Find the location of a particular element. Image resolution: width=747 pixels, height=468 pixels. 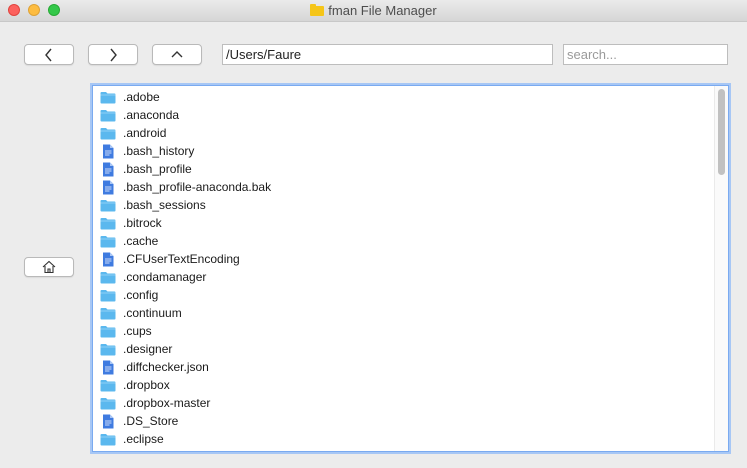

file-row: .bash_profile is located at coordinates (403, 169).